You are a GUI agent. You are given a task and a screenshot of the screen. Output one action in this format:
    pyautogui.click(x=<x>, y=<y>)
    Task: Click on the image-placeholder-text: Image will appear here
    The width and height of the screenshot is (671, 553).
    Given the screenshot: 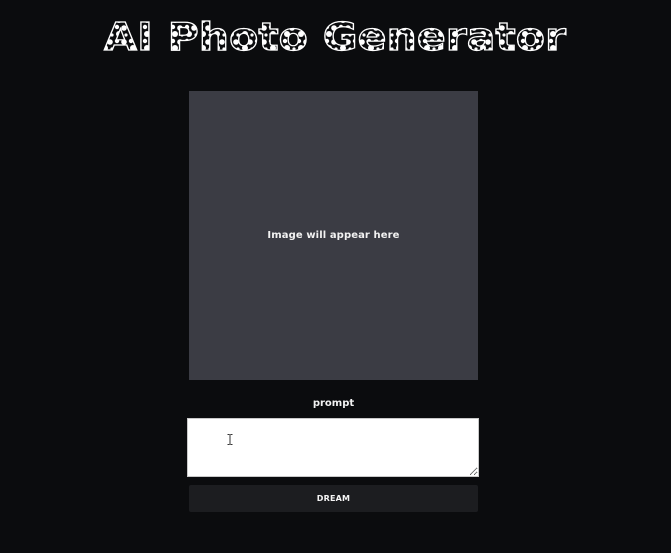 What is the action you would take?
    pyautogui.click(x=333, y=235)
    